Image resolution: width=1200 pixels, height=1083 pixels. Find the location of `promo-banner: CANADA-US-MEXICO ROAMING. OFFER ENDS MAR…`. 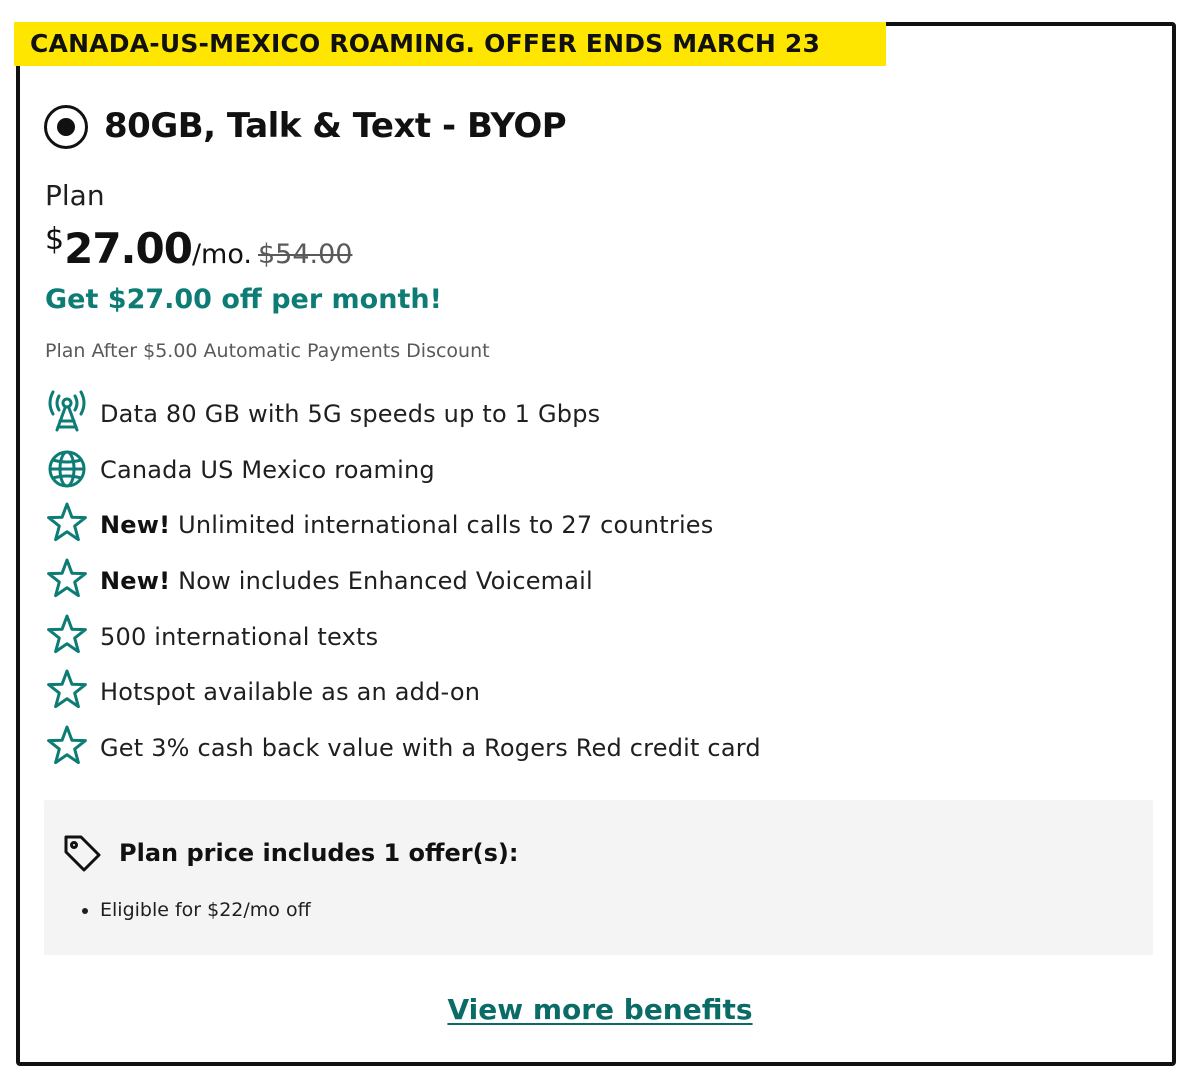

promo-banner: CANADA-US-MEXICO ROAMING. OFFER ENDS MAR… is located at coordinates (450, 44).